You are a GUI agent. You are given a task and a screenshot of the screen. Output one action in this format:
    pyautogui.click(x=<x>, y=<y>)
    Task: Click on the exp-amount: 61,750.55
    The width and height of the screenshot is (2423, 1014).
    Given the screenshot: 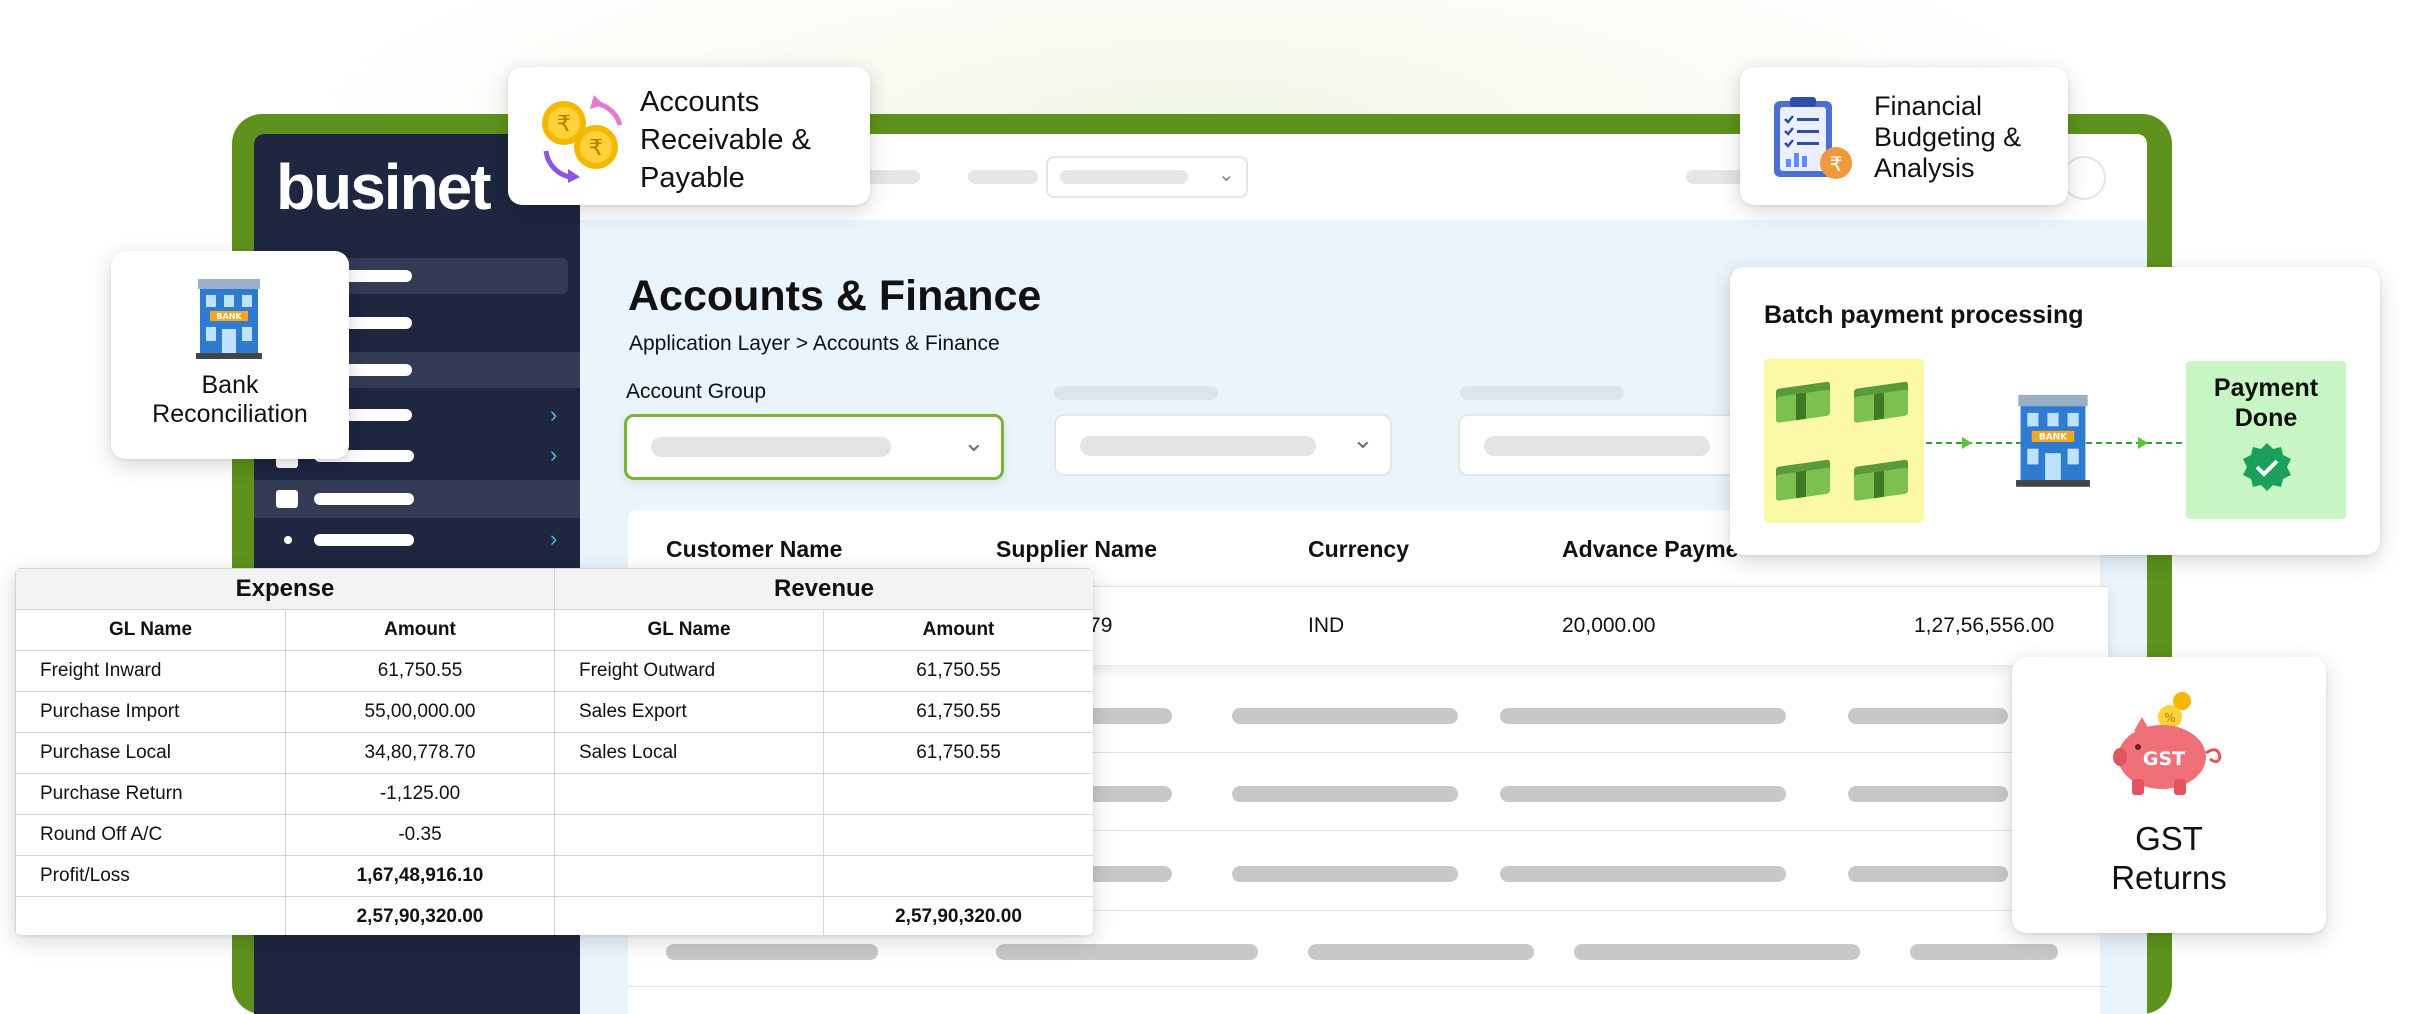 What is the action you would take?
    pyautogui.click(x=420, y=671)
    